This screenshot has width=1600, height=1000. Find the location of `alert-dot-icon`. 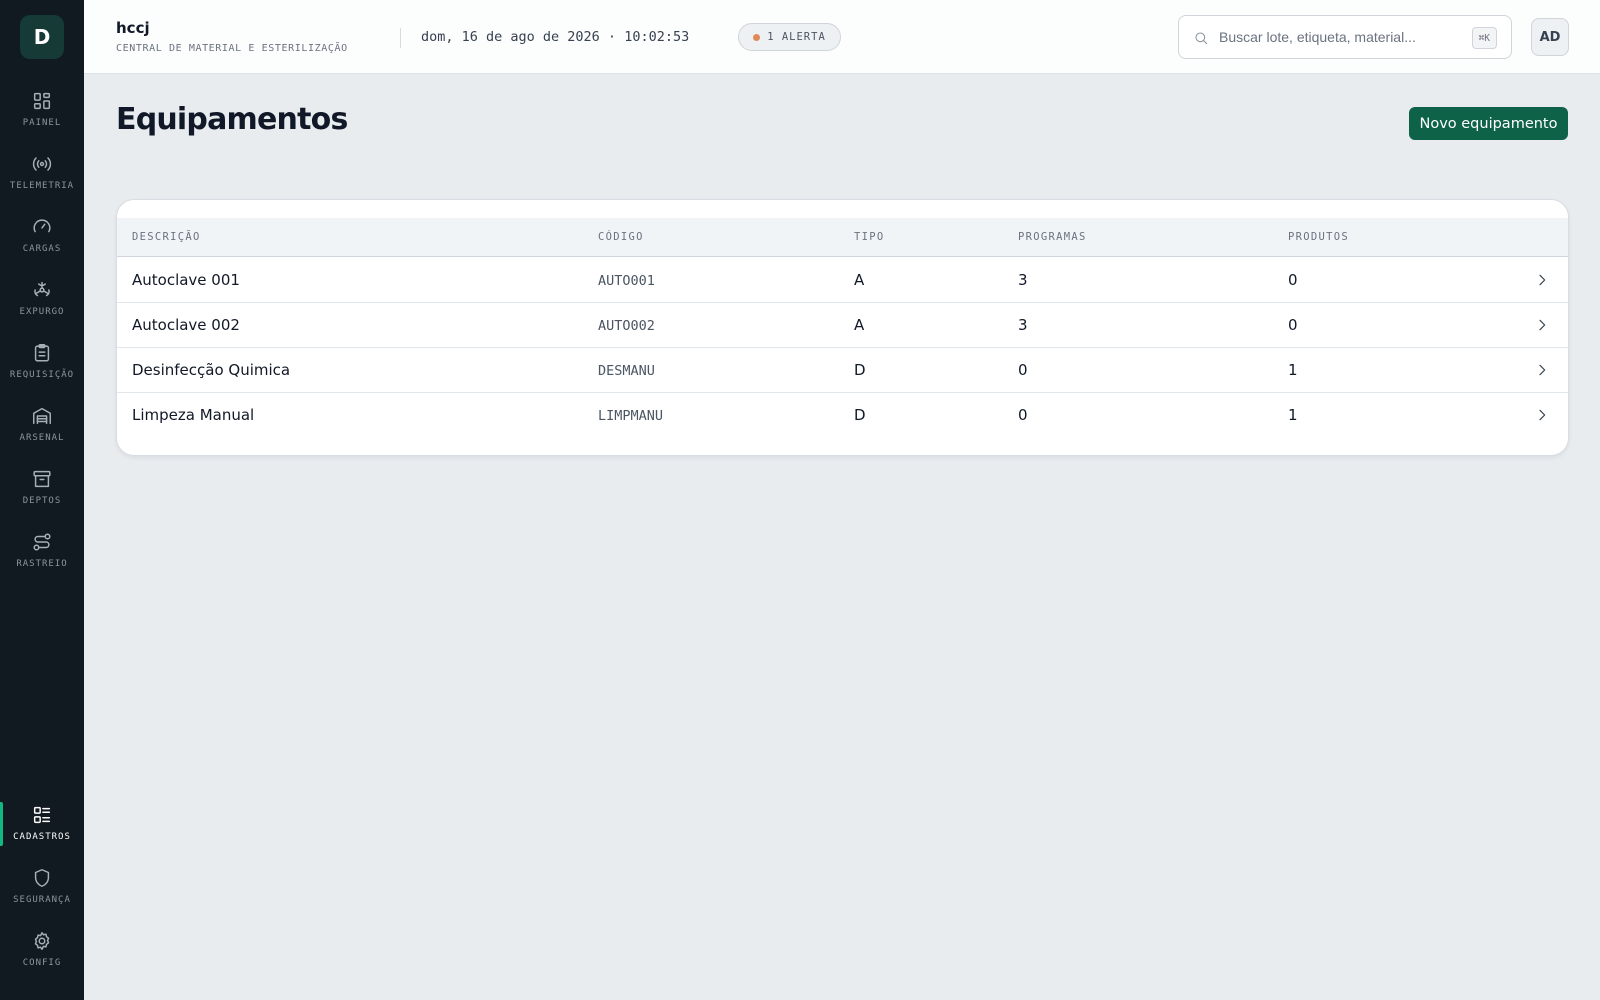

alert-dot-icon is located at coordinates (757, 37).